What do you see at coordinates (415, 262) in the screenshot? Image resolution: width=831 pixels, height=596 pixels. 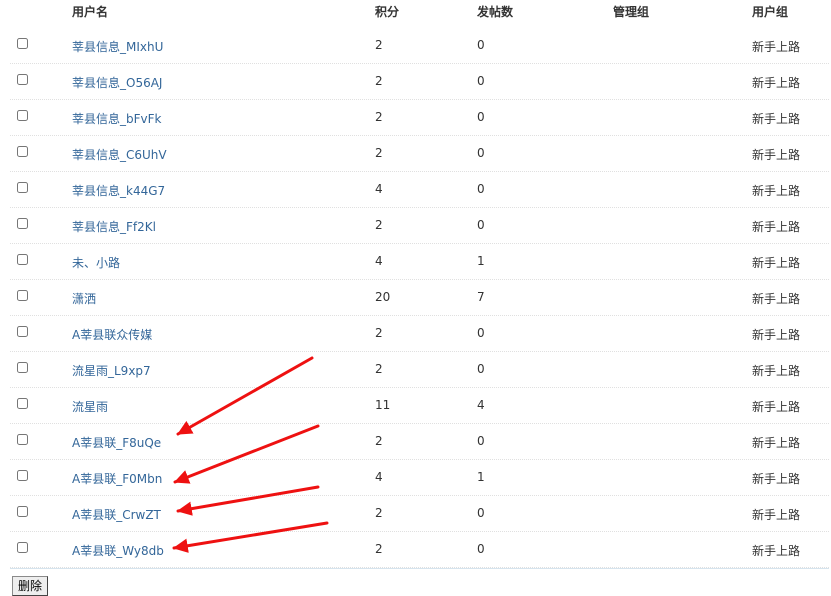 I see `table-row: 未、小路 4 1 新手上路` at bounding box center [415, 262].